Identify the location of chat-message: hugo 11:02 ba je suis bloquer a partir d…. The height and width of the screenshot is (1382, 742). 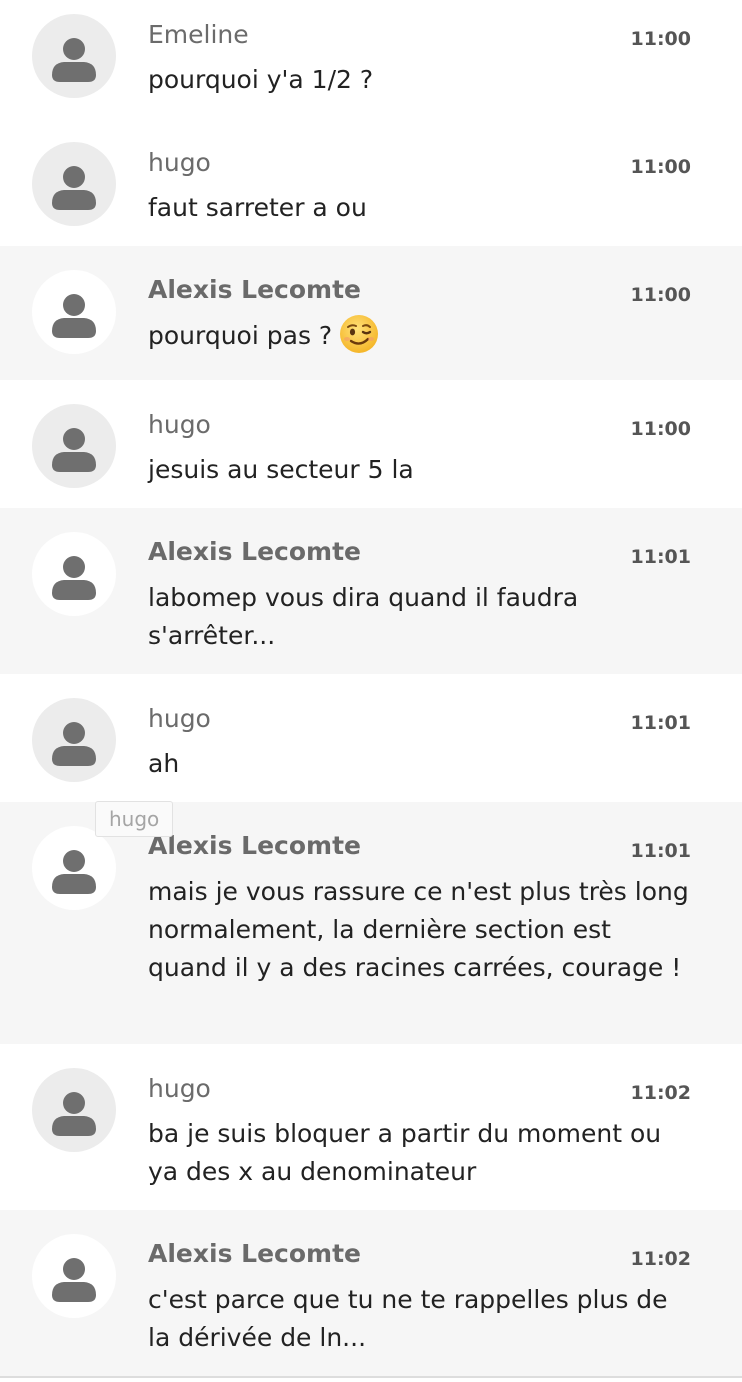
(371, 1127).